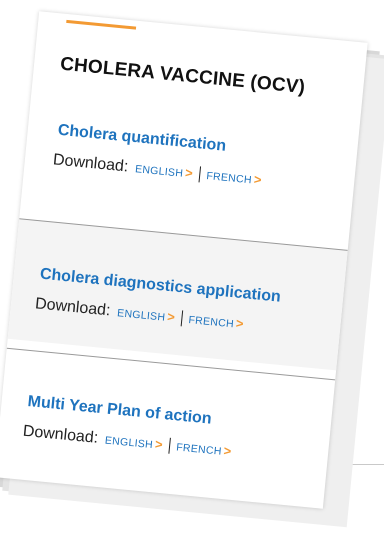  I want to click on item-title-link: Cholera quantification, so click(142, 139).